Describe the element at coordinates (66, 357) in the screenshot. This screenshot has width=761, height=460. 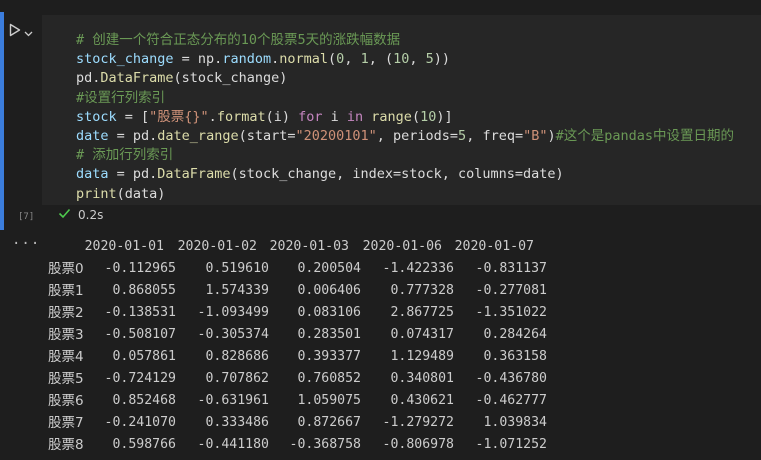
I see `row-index-label: 股票4` at that location.